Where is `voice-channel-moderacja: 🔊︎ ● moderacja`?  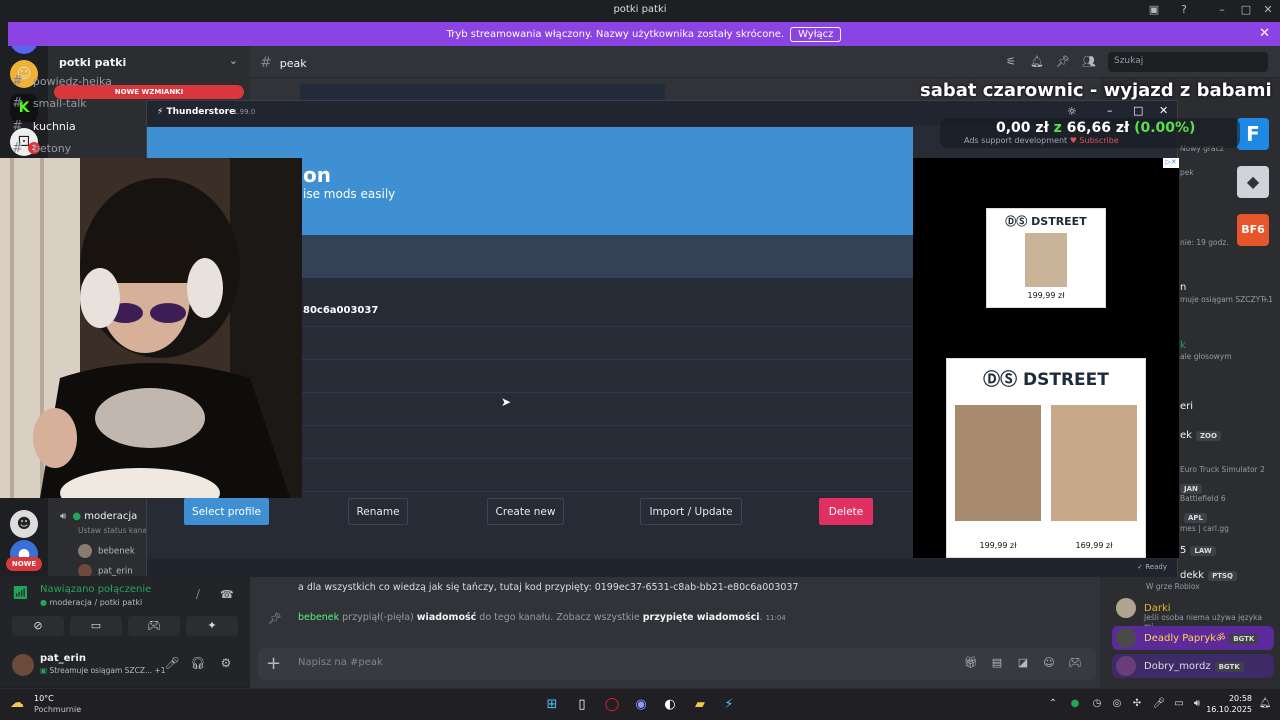
voice-channel-moderacja: 🔊︎ ● moderacja is located at coordinates (98, 516).